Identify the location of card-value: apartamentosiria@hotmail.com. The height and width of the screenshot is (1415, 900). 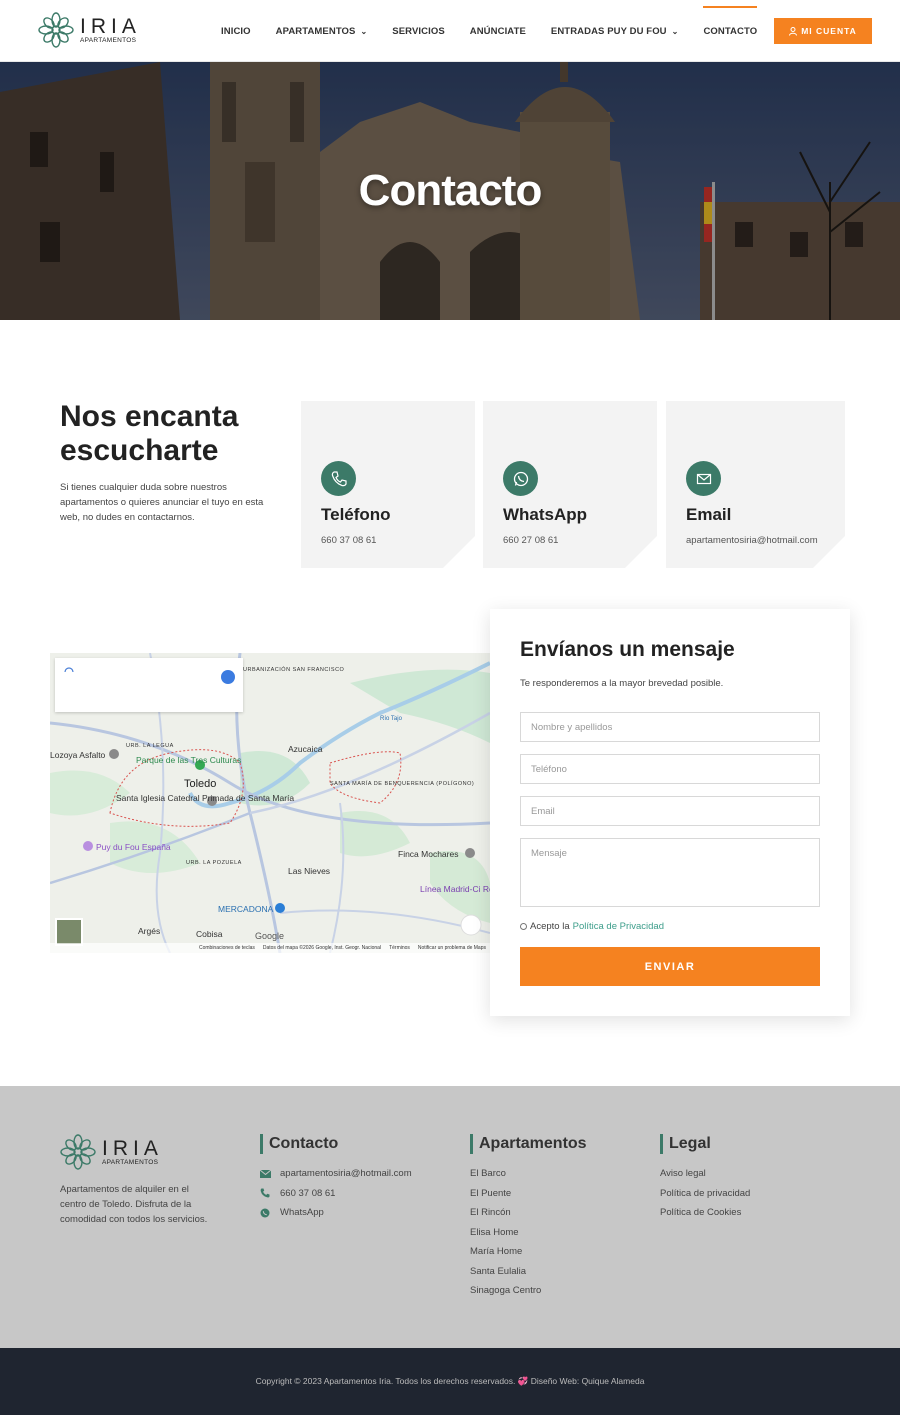
(752, 540).